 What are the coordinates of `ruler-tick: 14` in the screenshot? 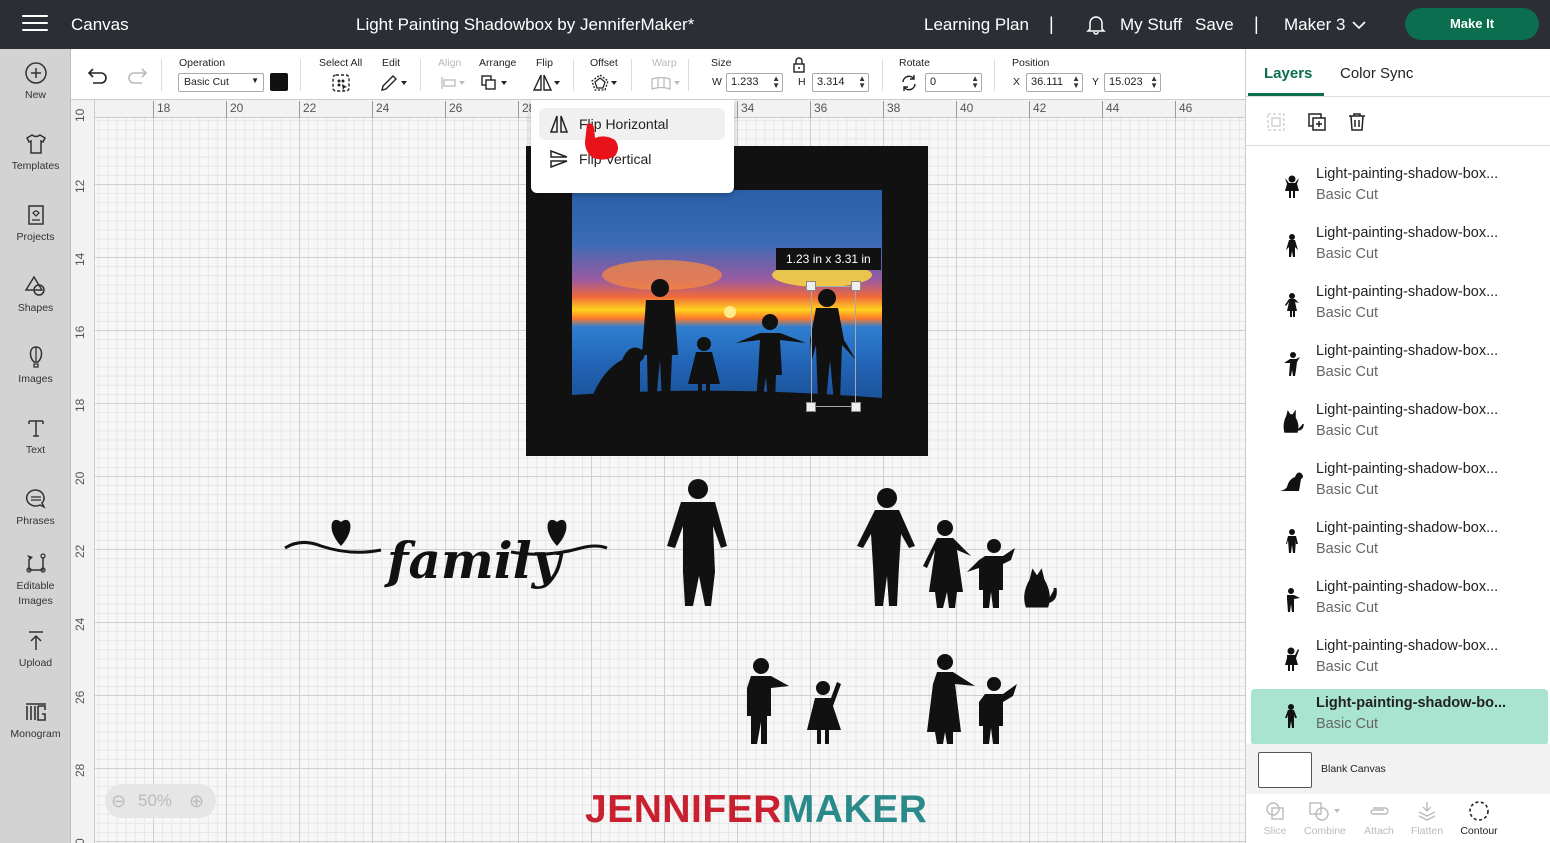 It's located at (80, 259).